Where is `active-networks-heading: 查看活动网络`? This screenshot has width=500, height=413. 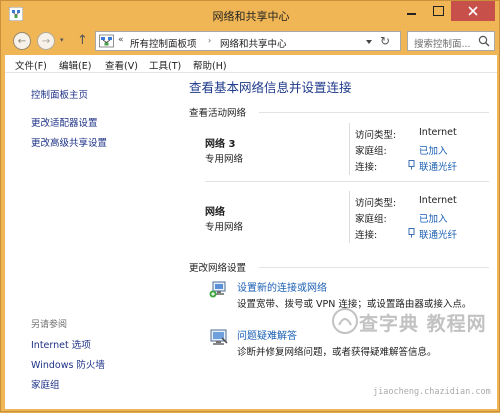
active-networks-heading: 查看活动网络 is located at coordinates (218, 113).